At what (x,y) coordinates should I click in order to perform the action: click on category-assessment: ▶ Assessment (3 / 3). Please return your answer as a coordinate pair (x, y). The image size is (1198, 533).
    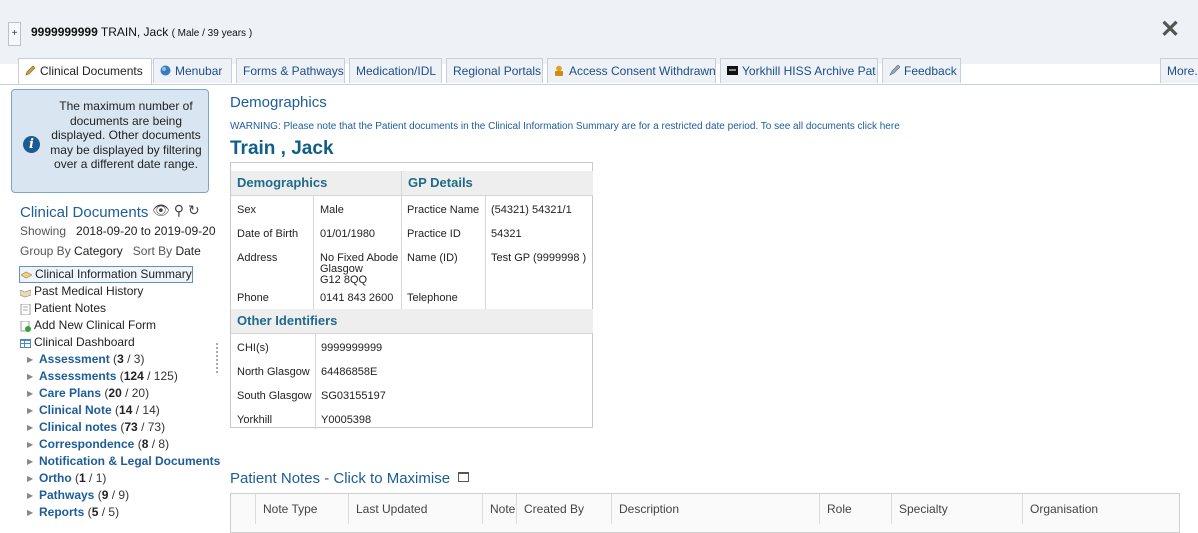
    Looking at the image, I should click on (117, 359).